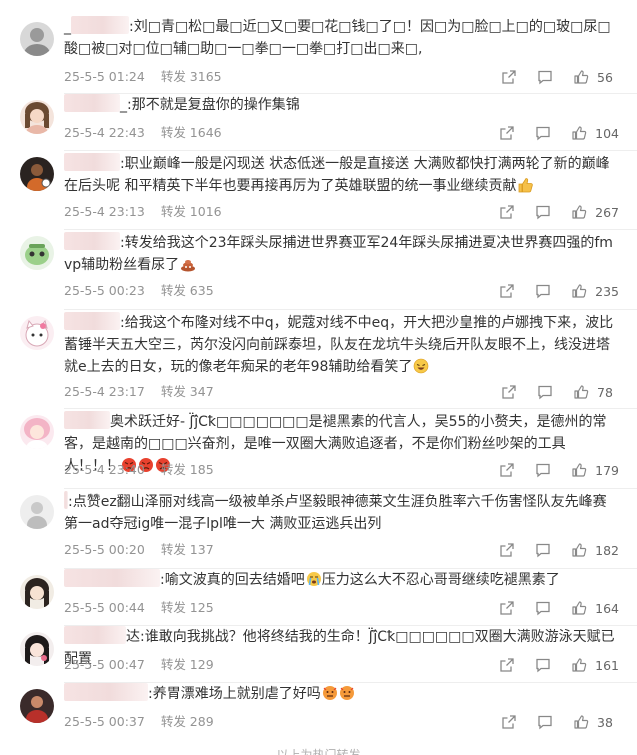 The width and height of the screenshot is (637, 755). What do you see at coordinates (607, 550) in the screenshot?
I see `like-count: 182` at bounding box center [607, 550].